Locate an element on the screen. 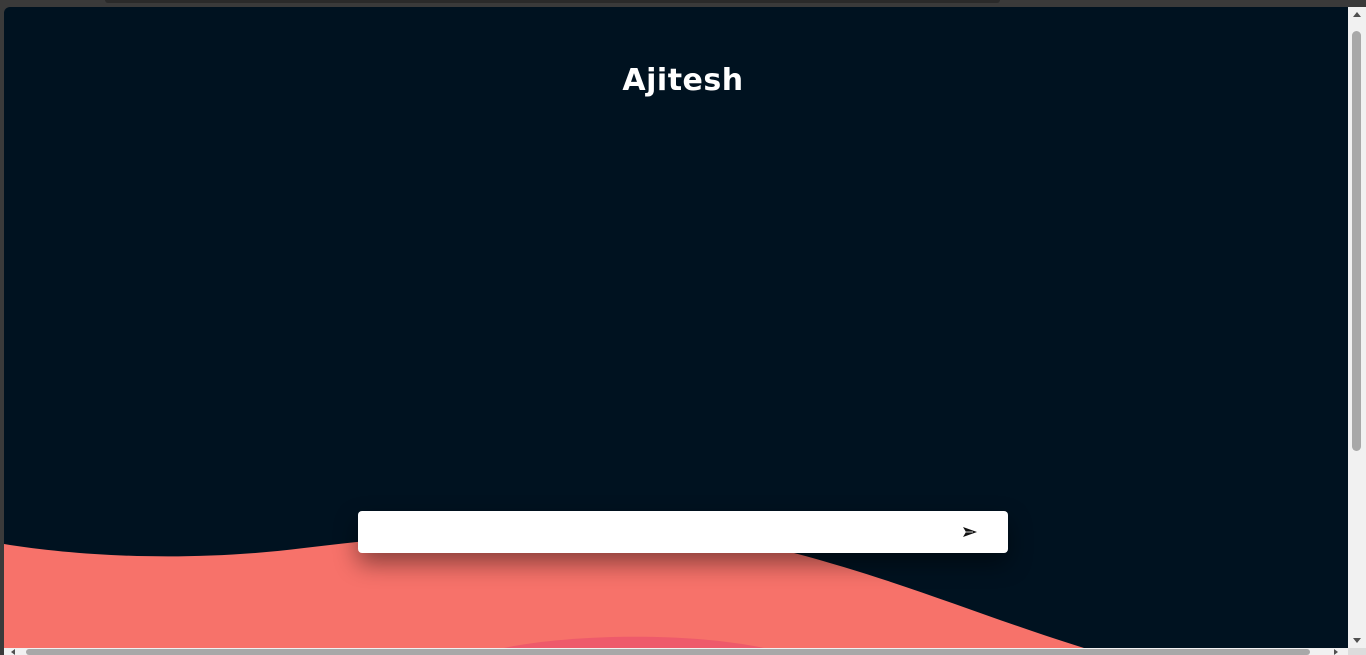 The width and height of the screenshot is (1366, 655). send-arrow-icon is located at coordinates (970, 532).